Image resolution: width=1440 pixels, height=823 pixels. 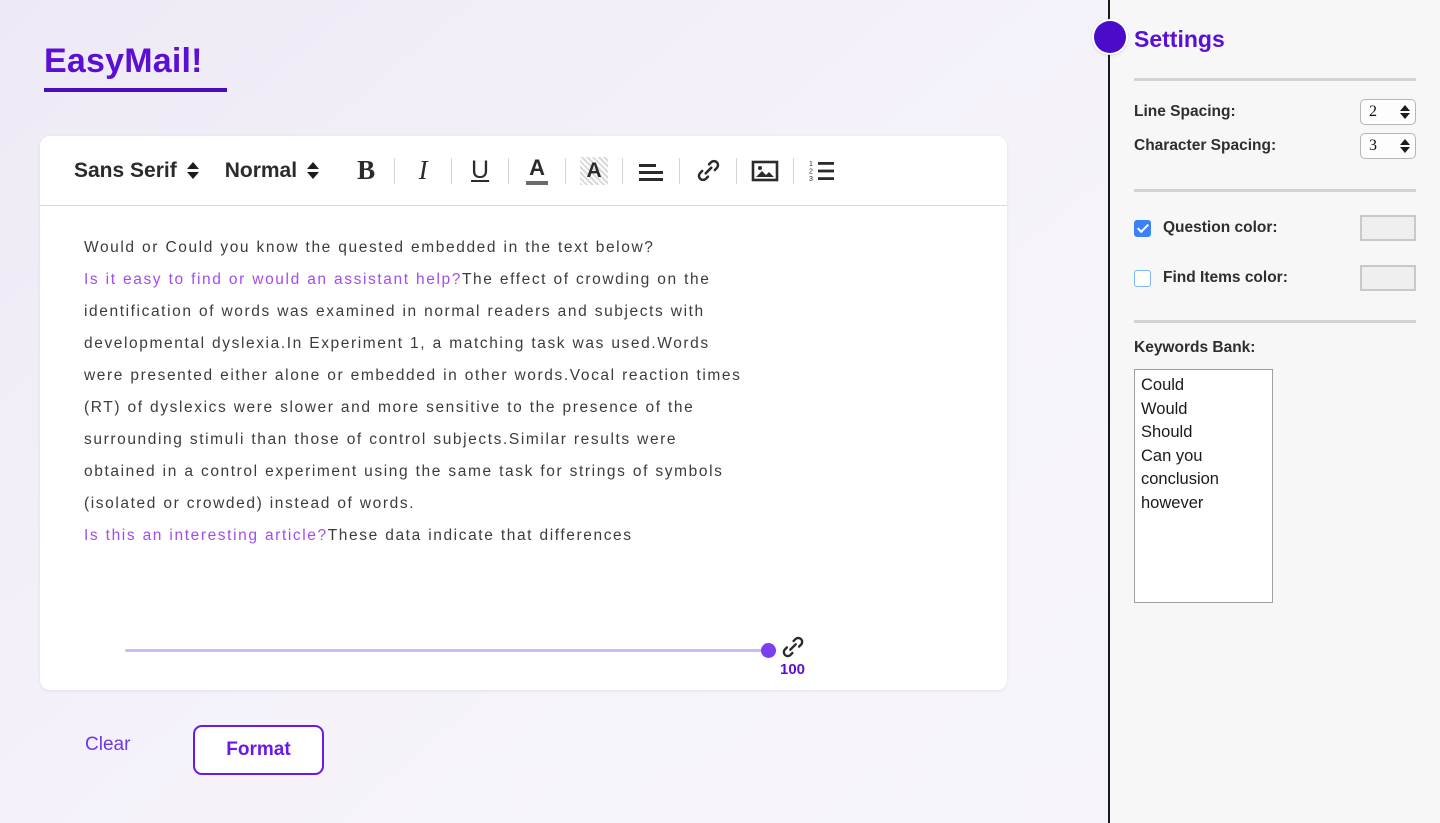 I want to click on highlight-icon: A, so click(x=594, y=170).